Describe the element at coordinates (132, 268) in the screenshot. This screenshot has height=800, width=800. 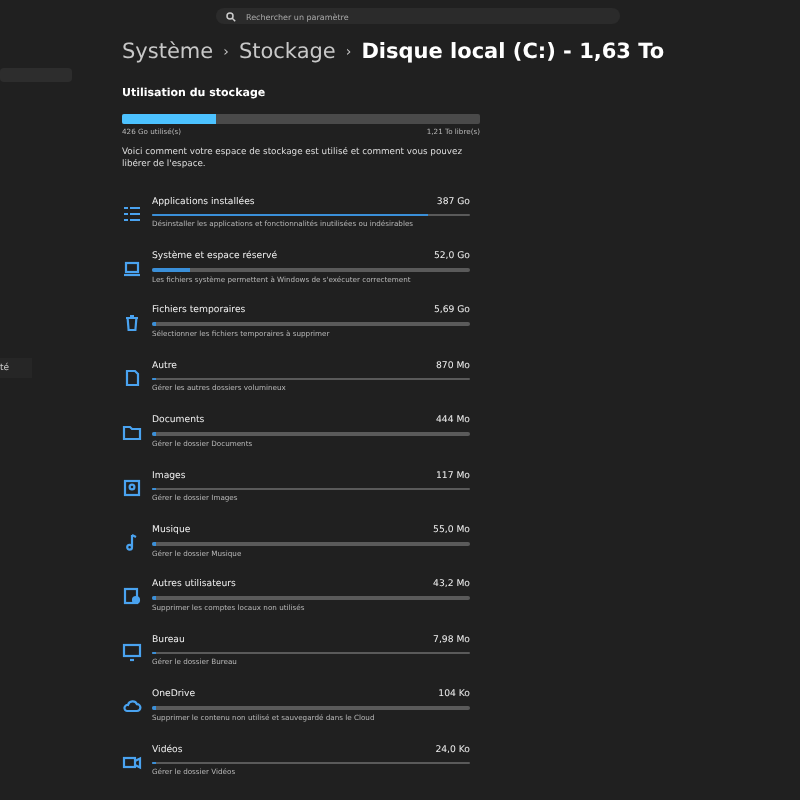
I see `laptop-icon` at that location.